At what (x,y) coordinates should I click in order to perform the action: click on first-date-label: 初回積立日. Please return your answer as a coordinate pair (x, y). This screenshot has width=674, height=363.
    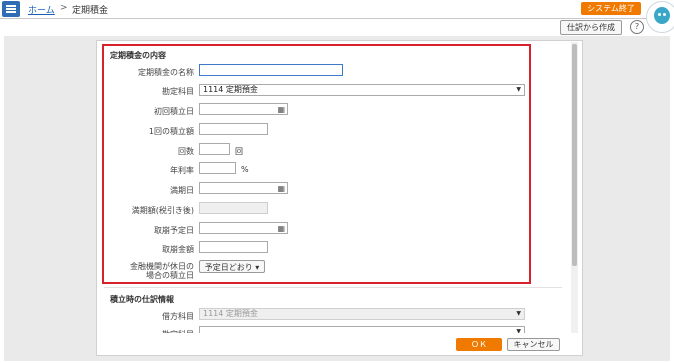
    Looking at the image, I should click on (174, 111).